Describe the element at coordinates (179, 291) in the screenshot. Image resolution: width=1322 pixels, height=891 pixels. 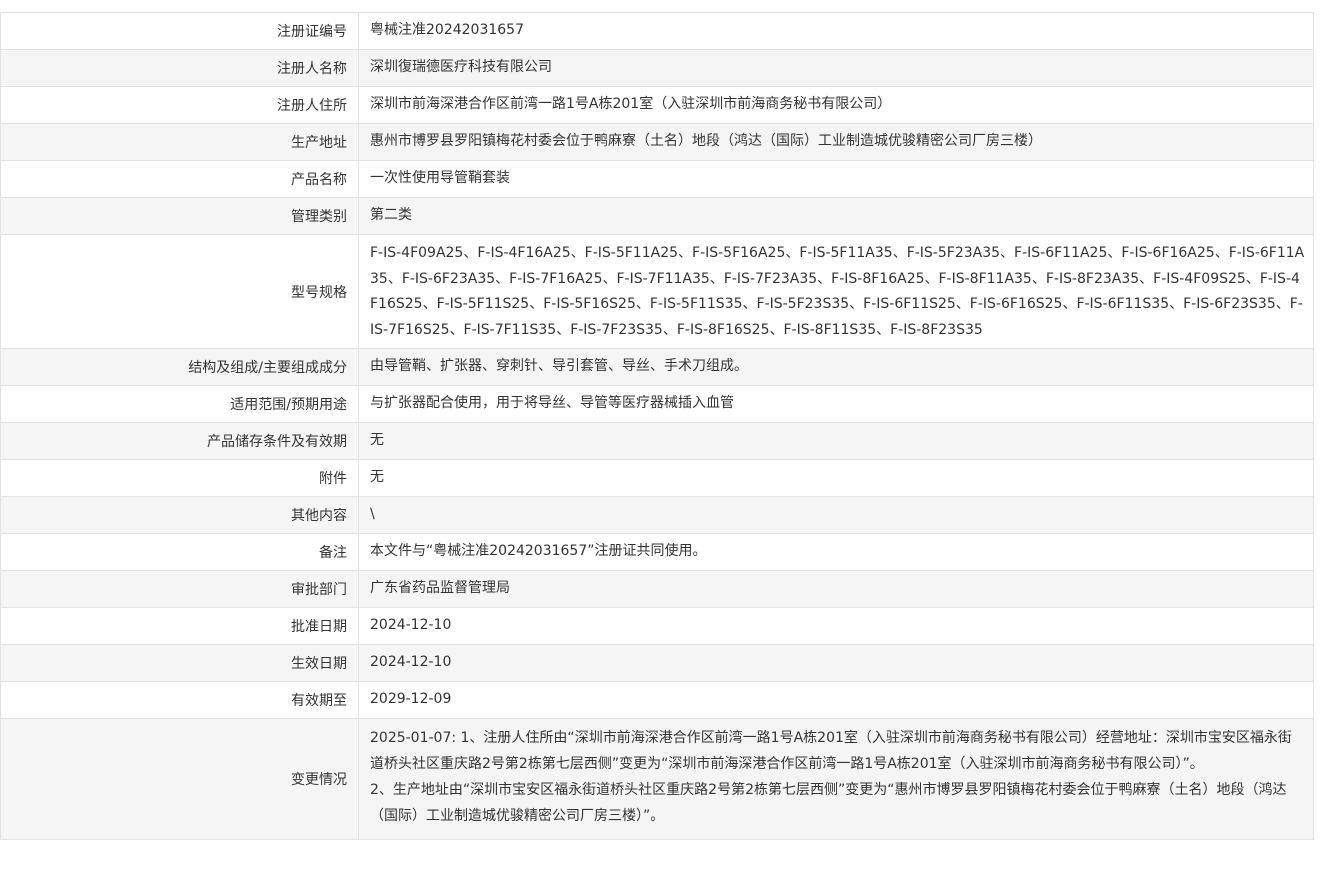
I see `row-label: 型号规格` at that location.